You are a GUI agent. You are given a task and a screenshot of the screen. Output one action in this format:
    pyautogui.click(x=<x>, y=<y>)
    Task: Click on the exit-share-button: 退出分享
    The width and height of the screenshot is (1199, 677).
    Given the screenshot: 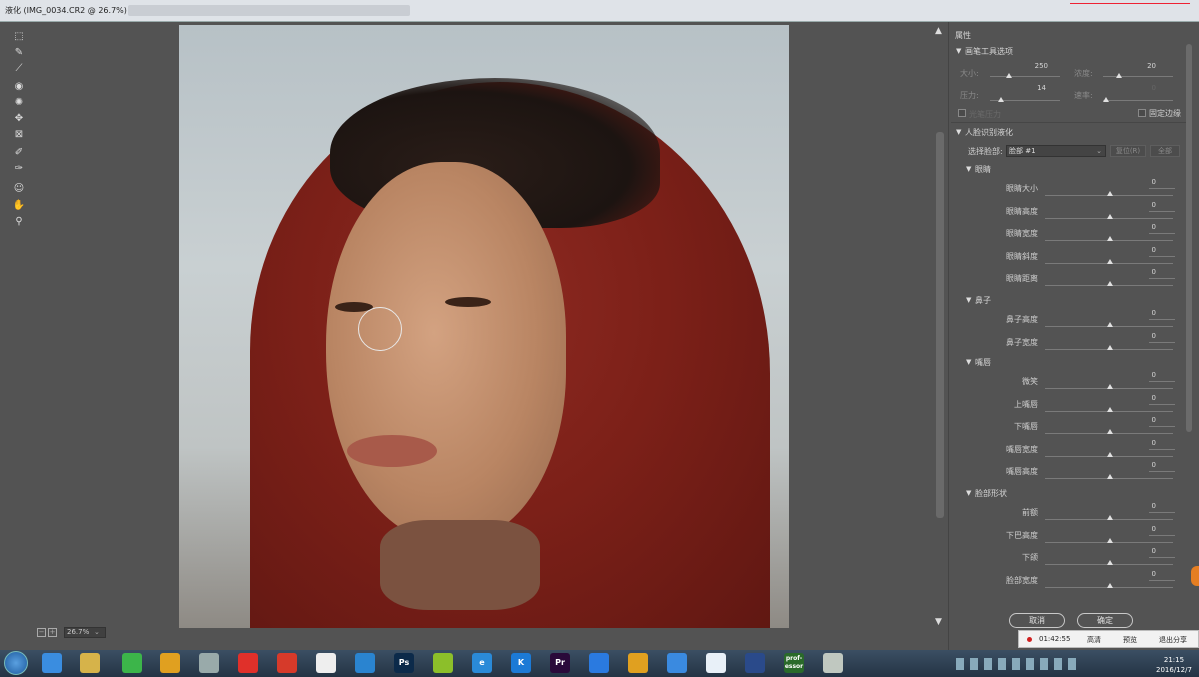 What is the action you would take?
    pyautogui.click(x=1173, y=640)
    